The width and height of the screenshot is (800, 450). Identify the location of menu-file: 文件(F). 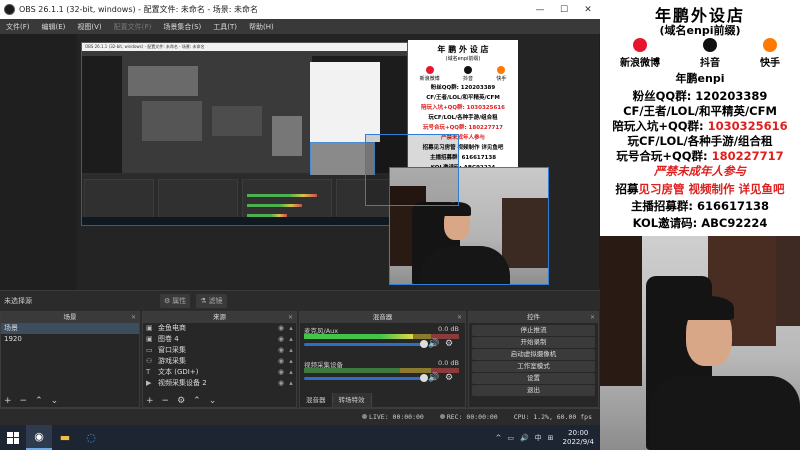
(18, 27).